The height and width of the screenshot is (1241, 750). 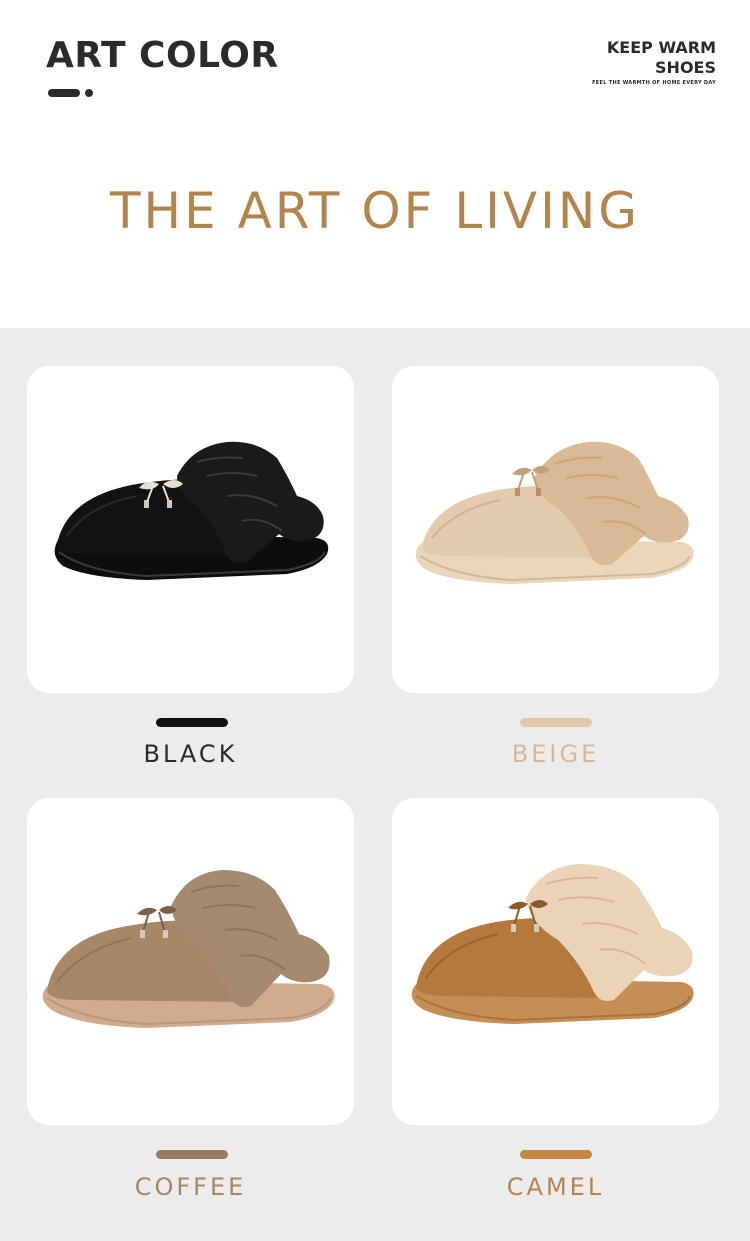 What do you see at coordinates (661, 47) in the screenshot?
I see `tagline-line-1: KEEP WARM` at bounding box center [661, 47].